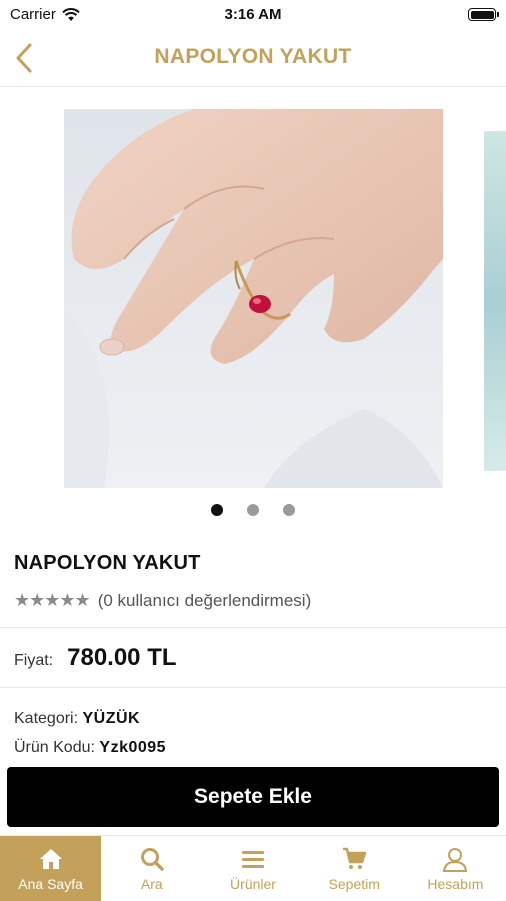 Image resolution: width=506 pixels, height=901 pixels. What do you see at coordinates (133, 747) in the screenshot?
I see `product-code-value: Yzk0095` at bounding box center [133, 747].